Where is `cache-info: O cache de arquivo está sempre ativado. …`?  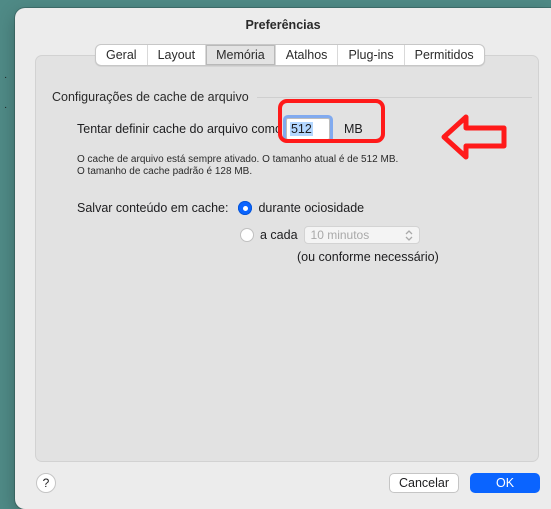 cache-info: O cache de arquivo está sempre ativado. … is located at coordinates (237, 166).